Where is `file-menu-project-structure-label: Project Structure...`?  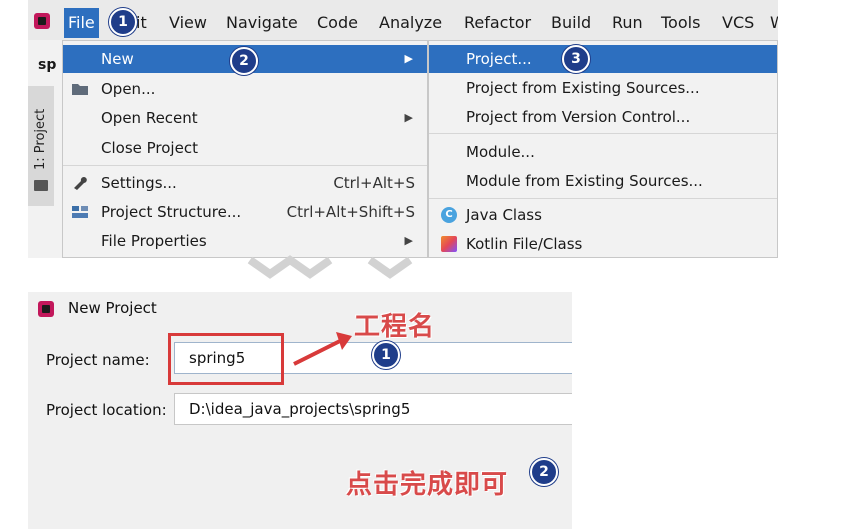 file-menu-project-structure-label: Project Structure... is located at coordinates (171, 212).